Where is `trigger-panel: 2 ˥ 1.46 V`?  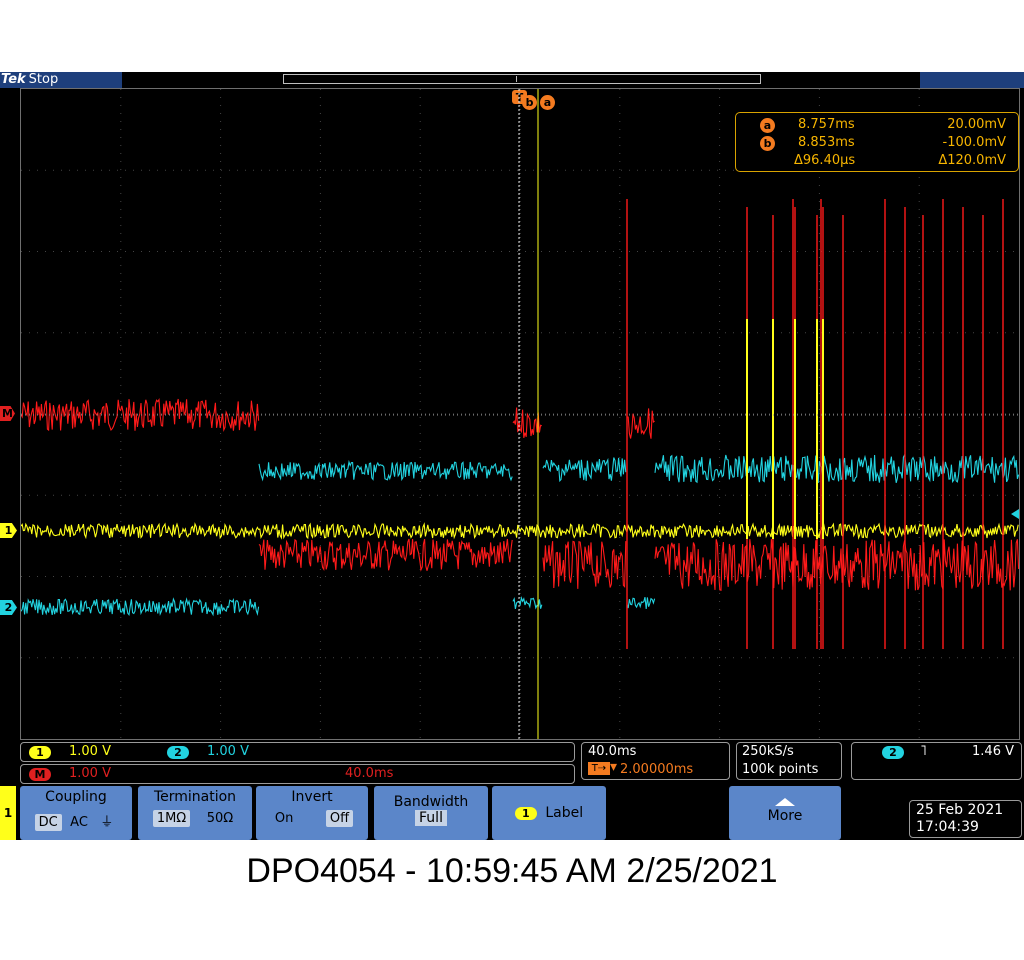 trigger-panel: 2 ˥ 1.46 V is located at coordinates (936, 761).